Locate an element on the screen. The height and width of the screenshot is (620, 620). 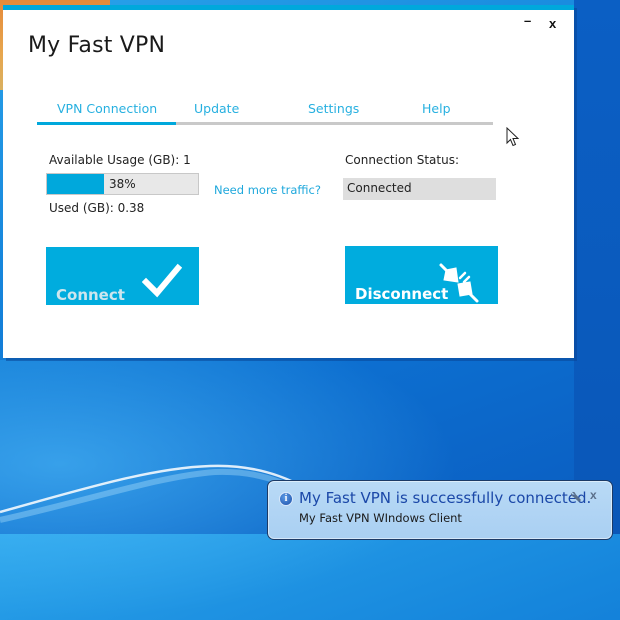
need-more-traffic-link: Need more traffic? is located at coordinates (267, 190).